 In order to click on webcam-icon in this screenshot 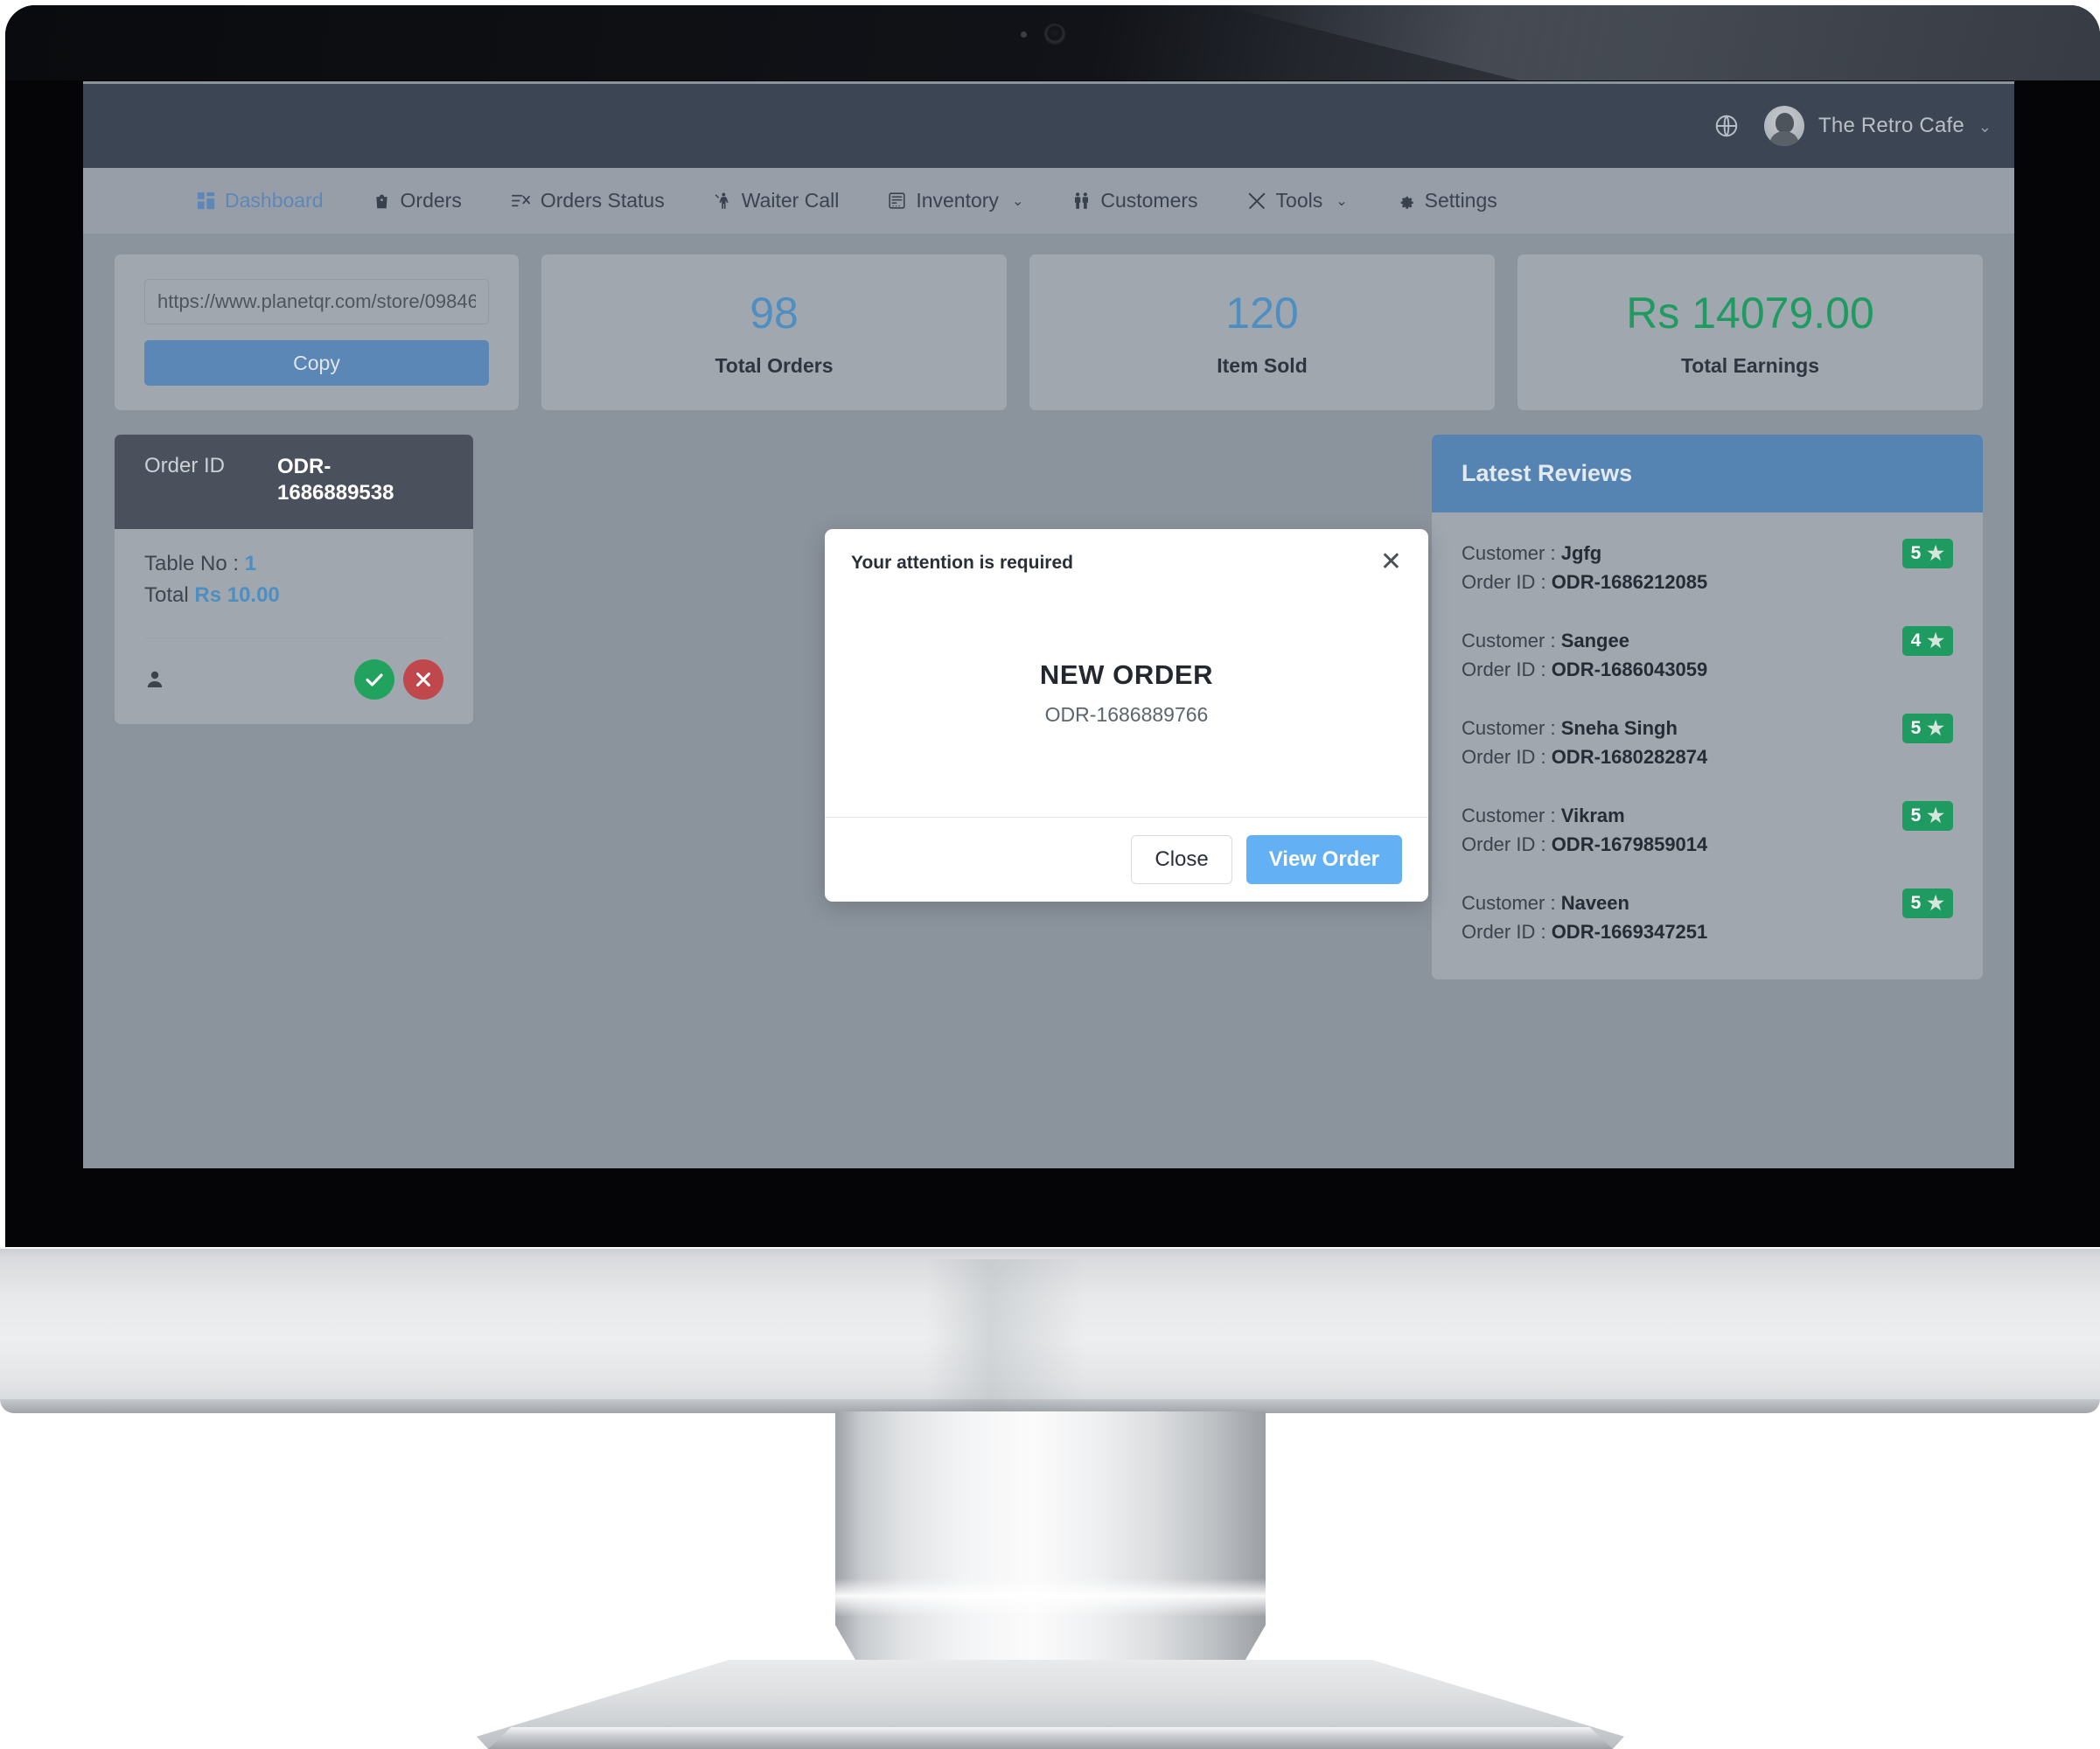, I will do `click(1054, 34)`.